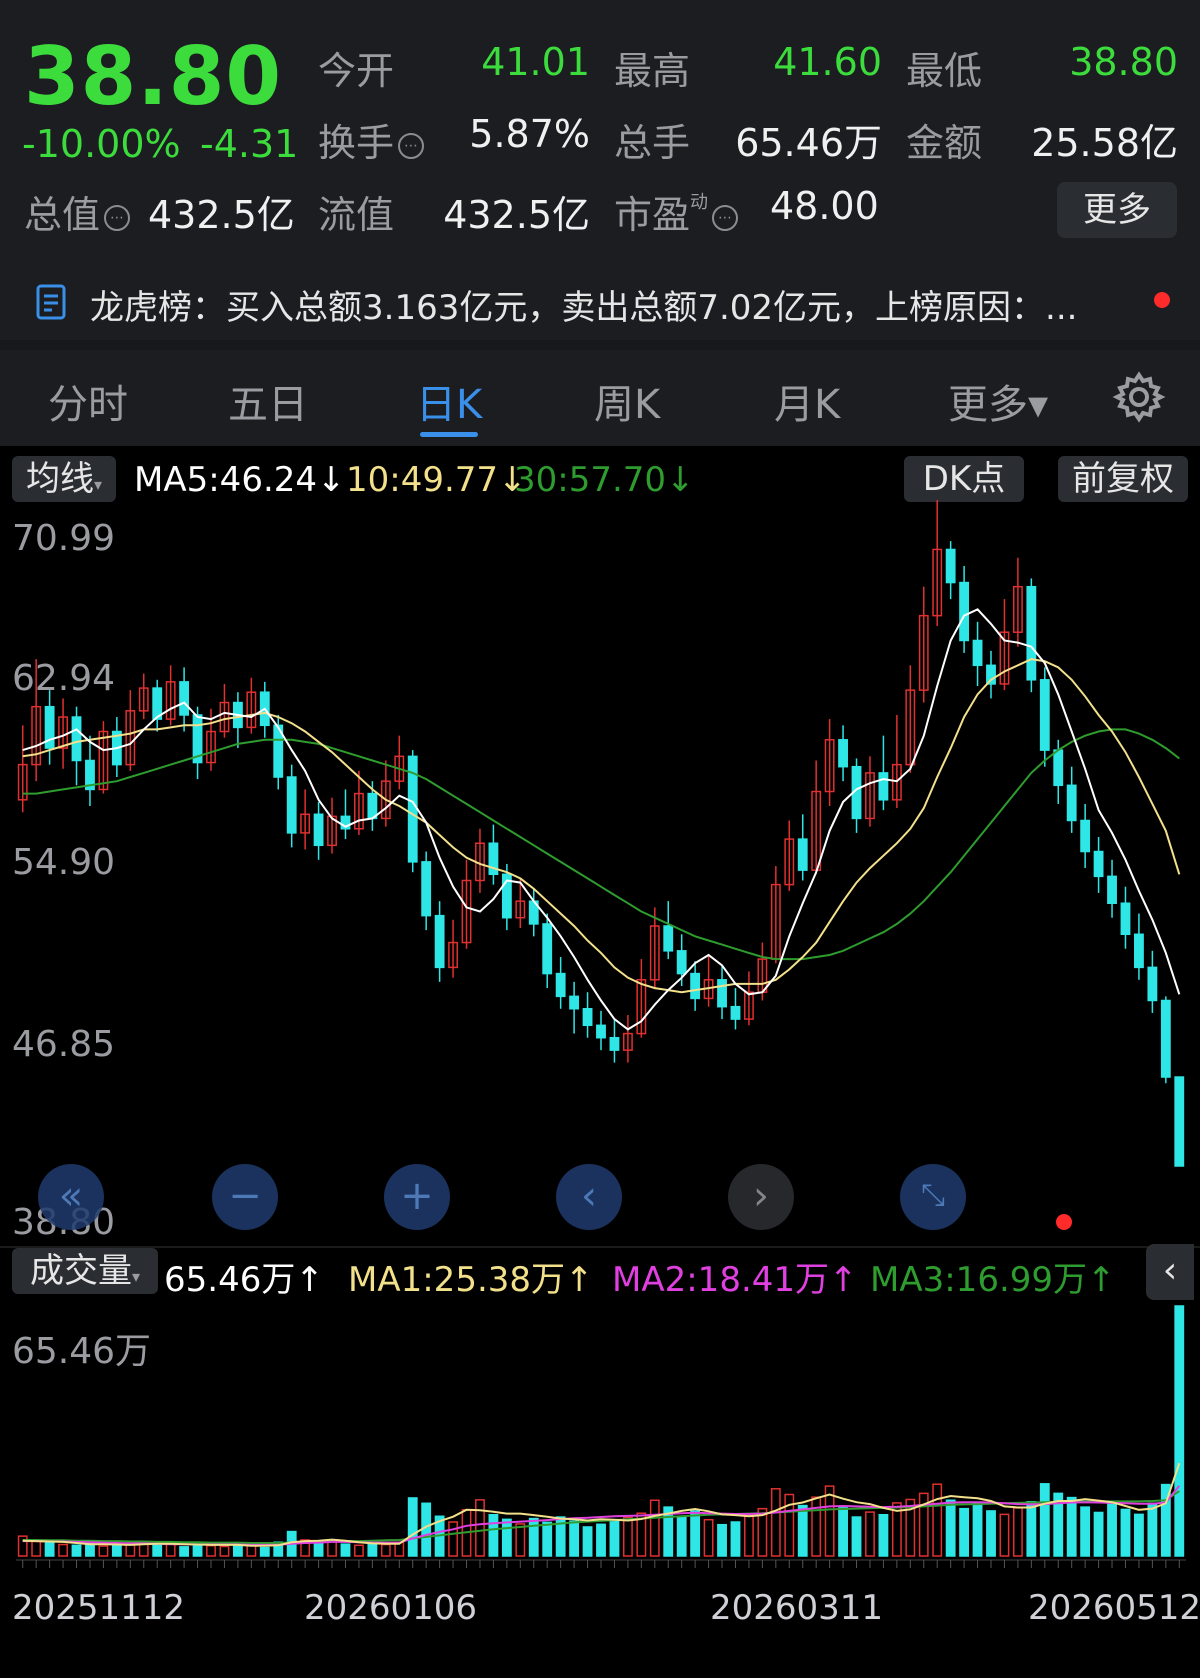  Describe the element at coordinates (1114, 1608) in the screenshot. I see `date-label: 20260512` at that location.